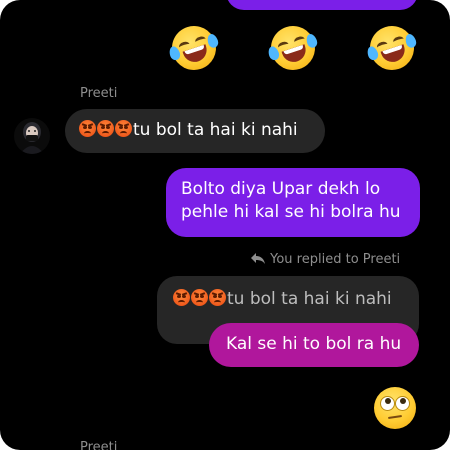 Image resolution: width=450 pixels, height=450 pixels. What do you see at coordinates (322, 5) in the screenshot?
I see `previous-message-bubble` at bounding box center [322, 5].